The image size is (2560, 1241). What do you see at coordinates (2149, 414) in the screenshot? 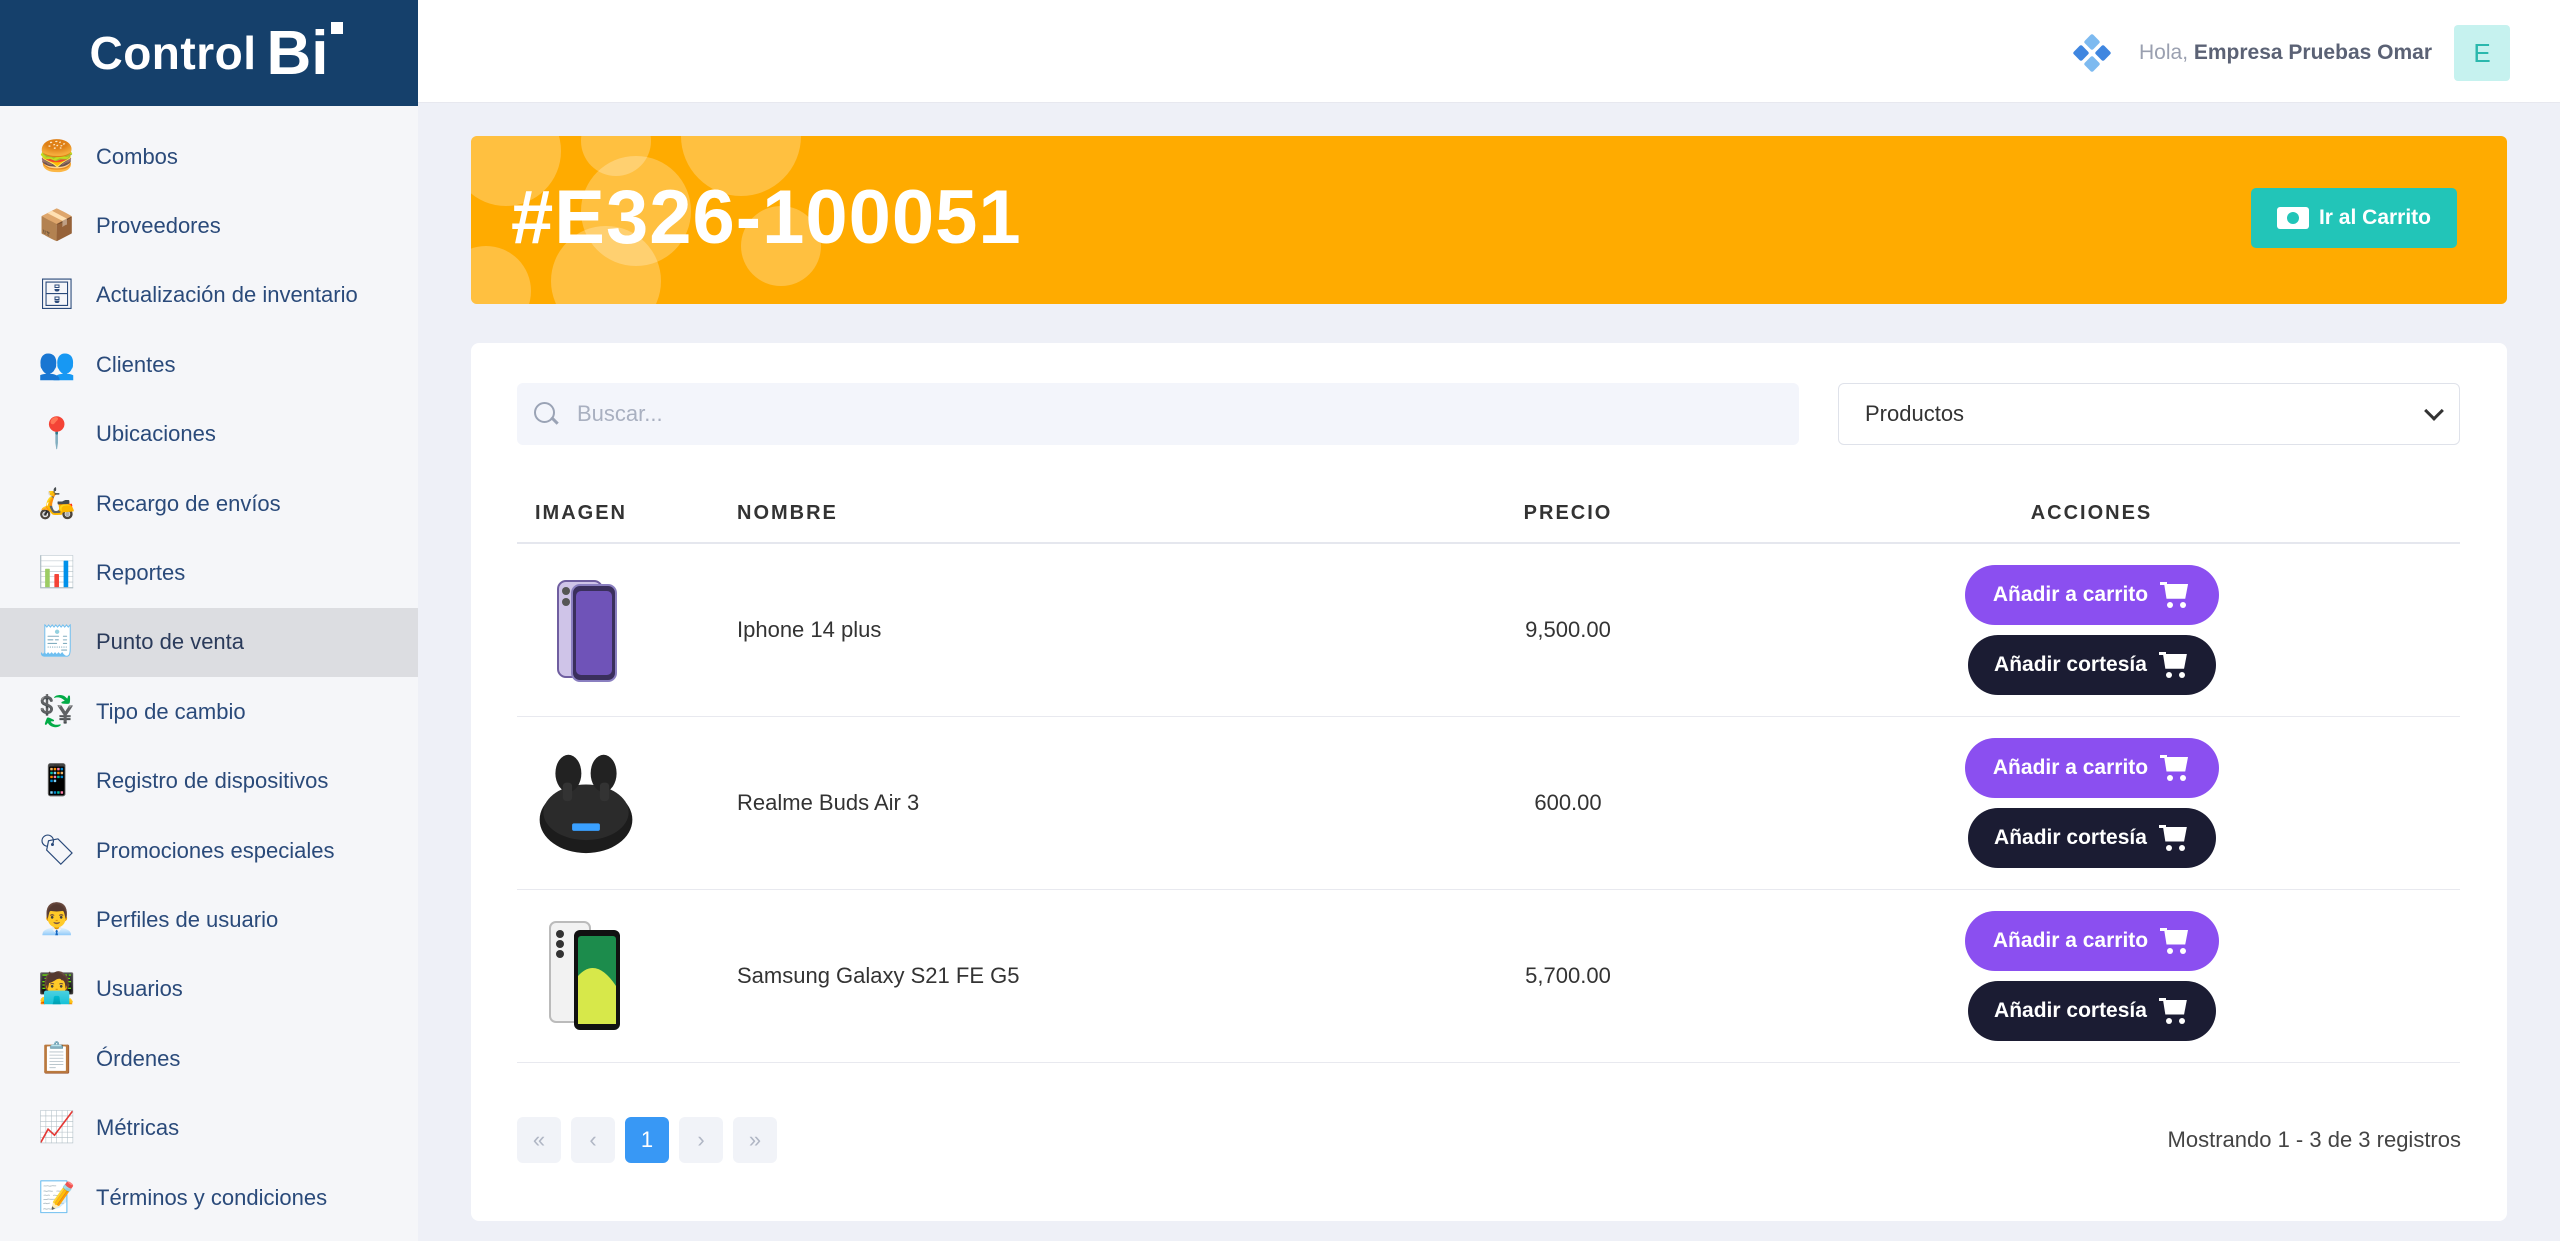
I see `category-select: Productos` at bounding box center [2149, 414].